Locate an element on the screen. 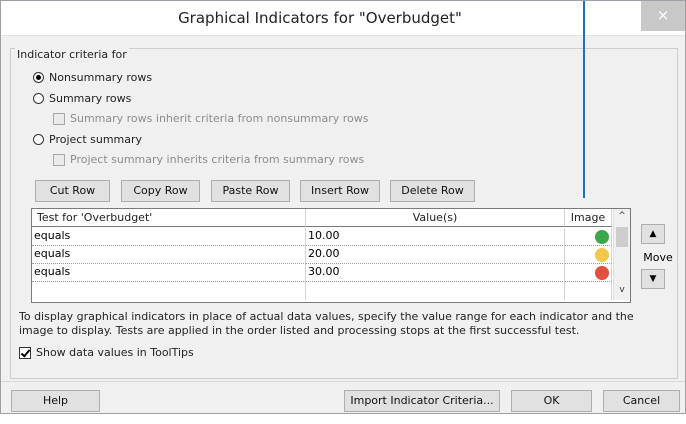 Image resolution: width=686 pixels, height=424 pixels. delete-row-button: Delete Row is located at coordinates (432, 191).